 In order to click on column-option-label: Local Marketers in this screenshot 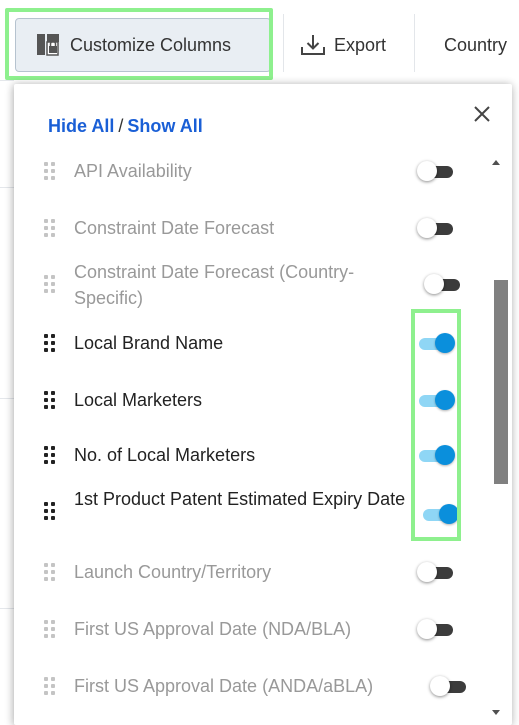, I will do `click(138, 400)`.